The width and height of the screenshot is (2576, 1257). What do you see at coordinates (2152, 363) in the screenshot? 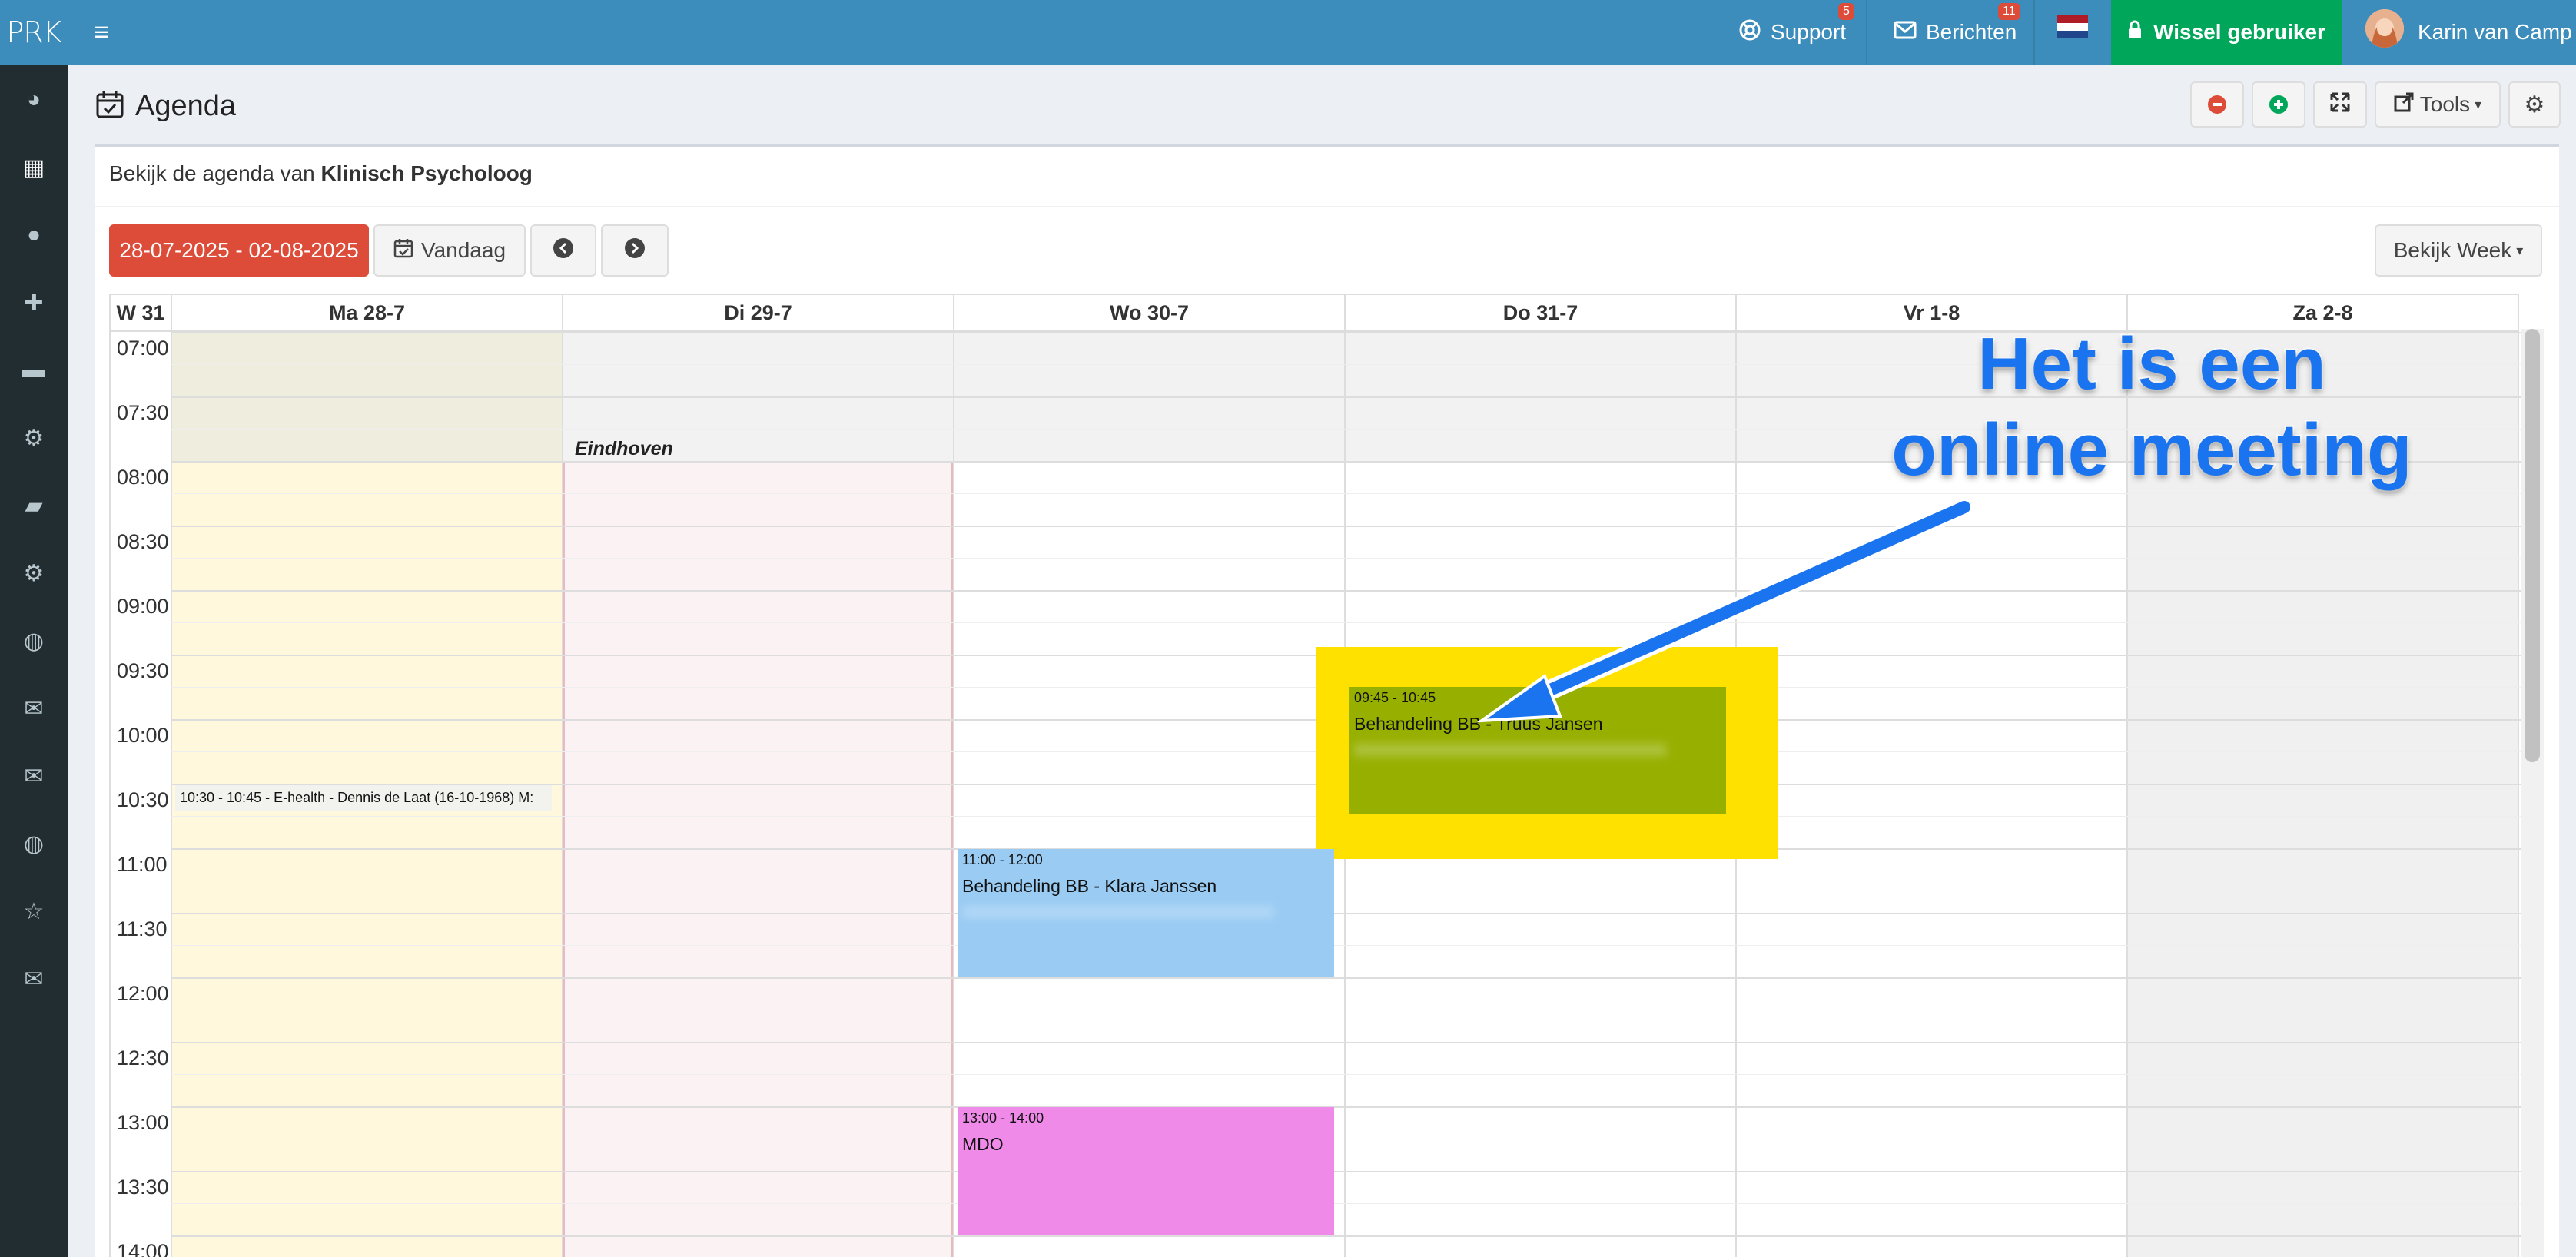
I see `callout-line-1: Het is een` at bounding box center [2152, 363].